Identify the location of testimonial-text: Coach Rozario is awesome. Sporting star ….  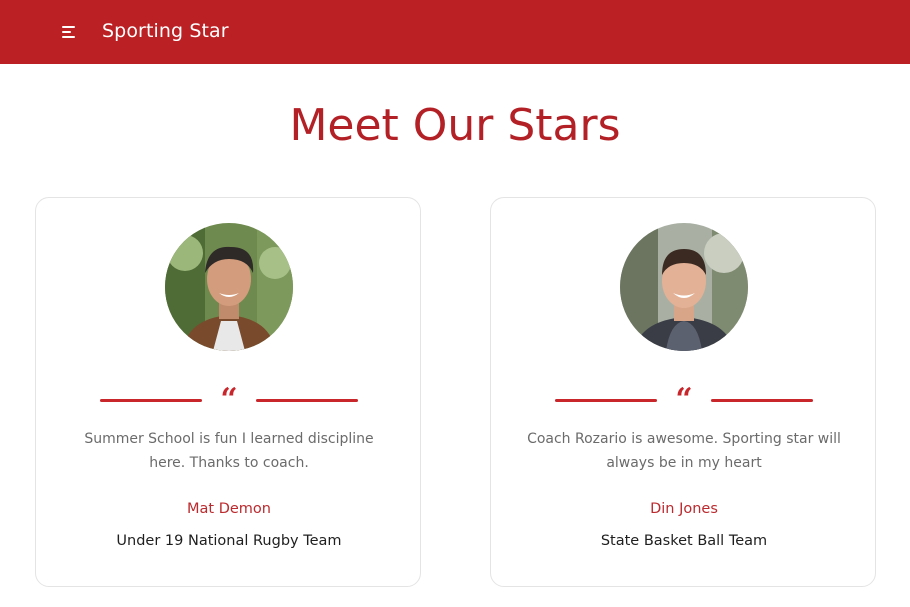
(684, 451).